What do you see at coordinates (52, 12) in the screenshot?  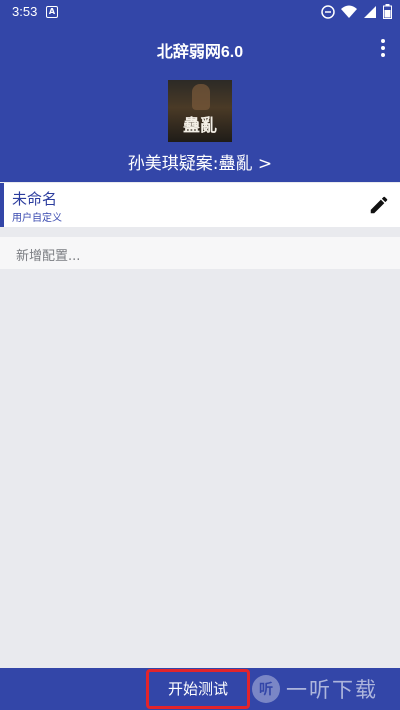 I see `notification-a-icon: A` at bounding box center [52, 12].